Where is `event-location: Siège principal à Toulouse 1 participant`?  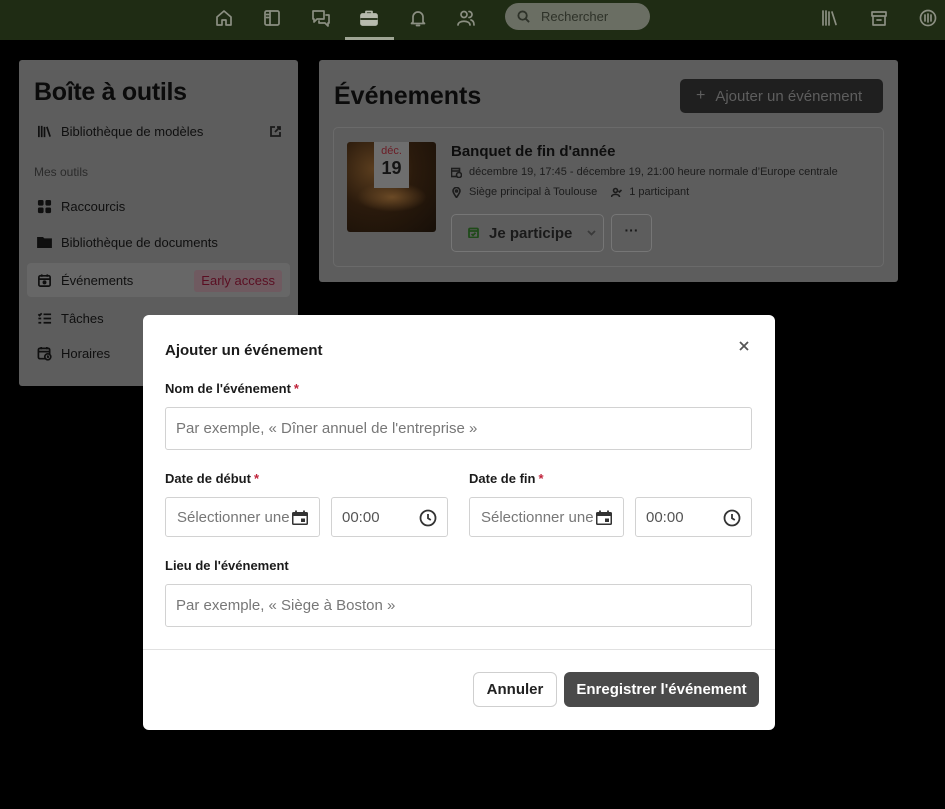 event-location: Siège principal à Toulouse 1 participant is located at coordinates (570, 192).